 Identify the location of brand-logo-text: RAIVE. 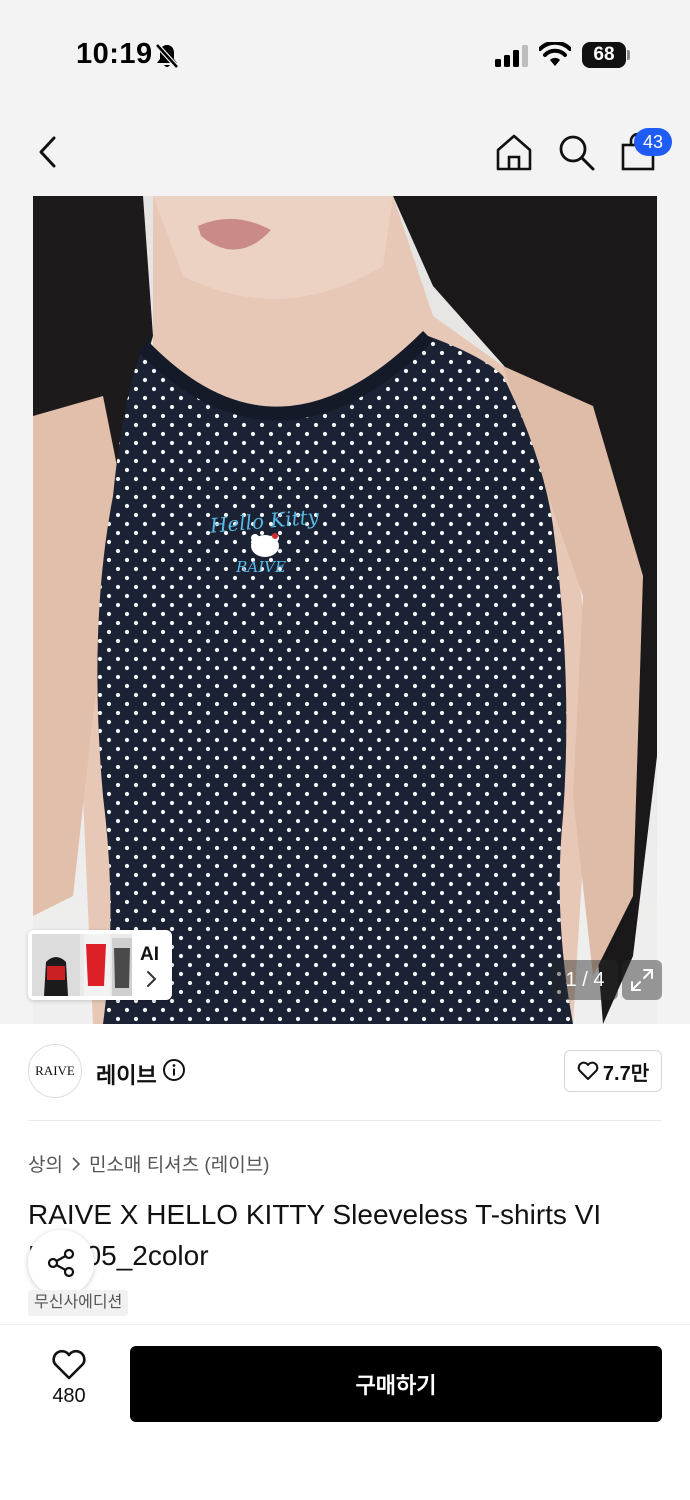
(55, 1070).